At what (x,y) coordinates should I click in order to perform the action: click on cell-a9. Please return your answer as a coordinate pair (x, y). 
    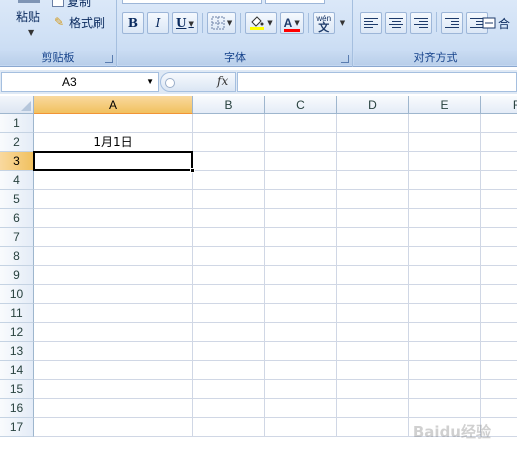
    Looking at the image, I should click on (113, 275).